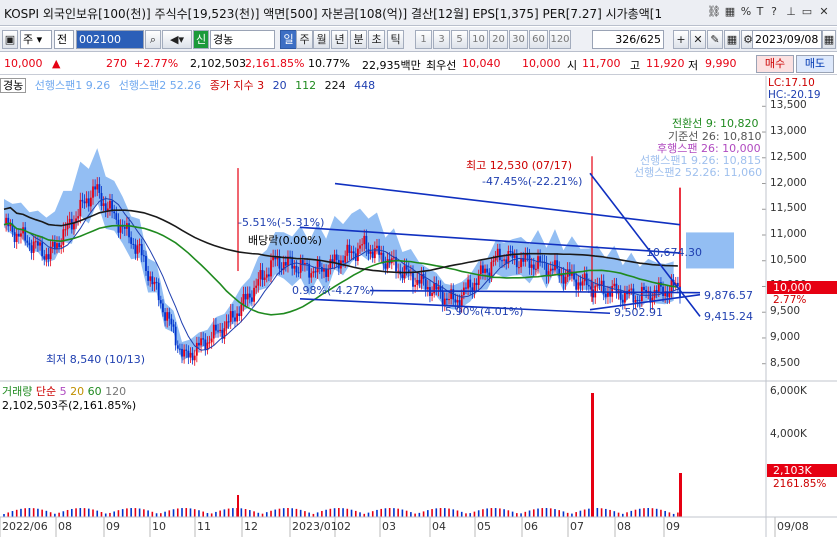 The height and width of the screenshot is (537, 837). Describe the element at coordinates (807, 12) in the screenshot. I see `minimize-icon: ▭` at that location.